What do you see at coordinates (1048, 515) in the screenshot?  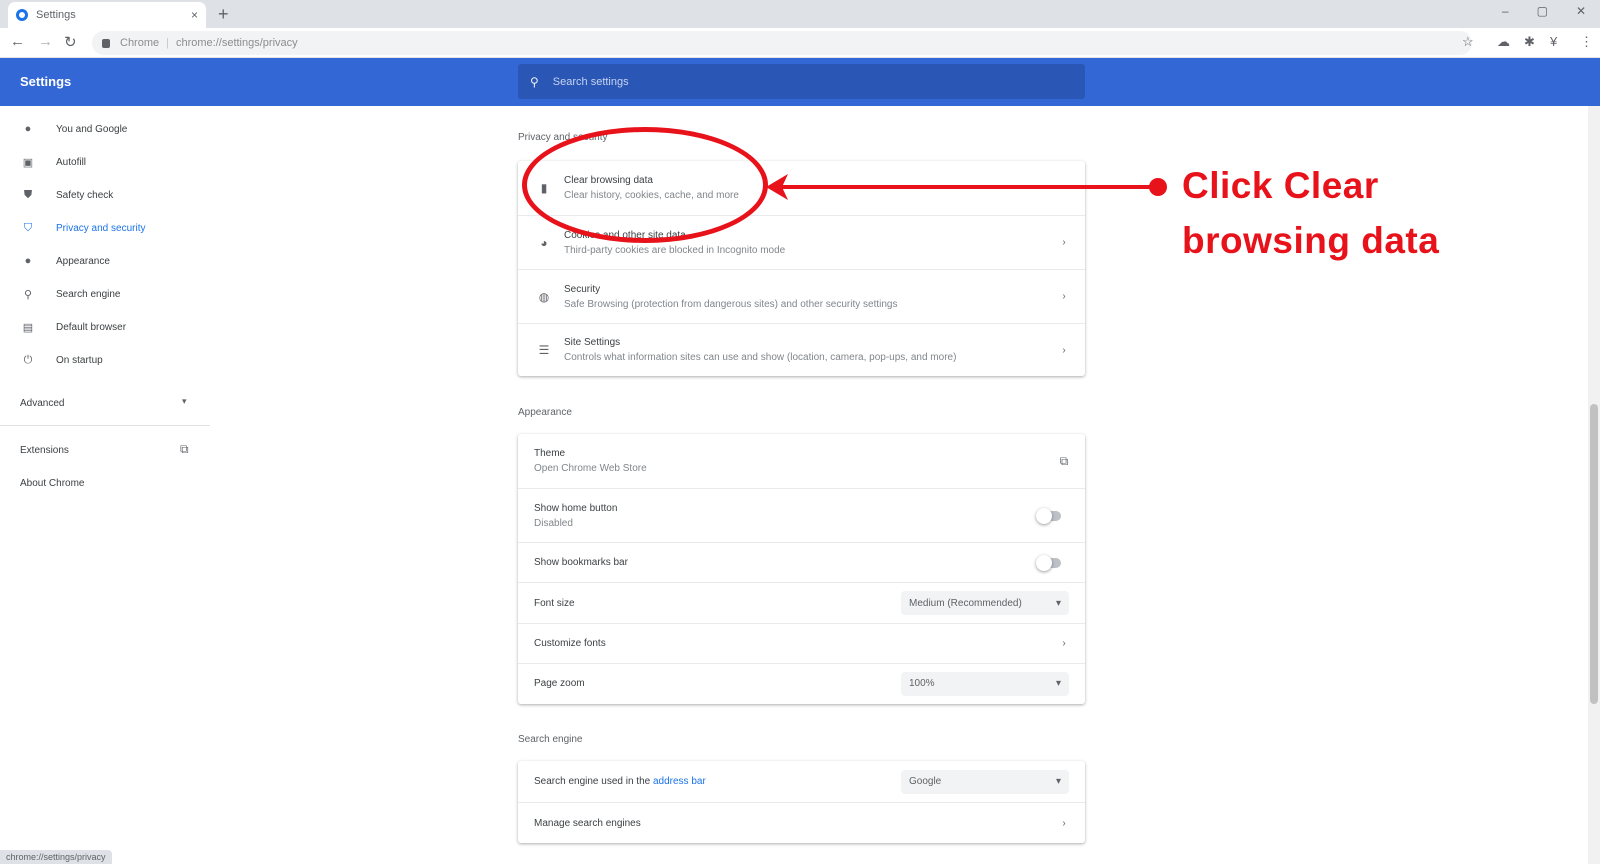 I see `home-button-toggle` at bounding box center [1048, 515].